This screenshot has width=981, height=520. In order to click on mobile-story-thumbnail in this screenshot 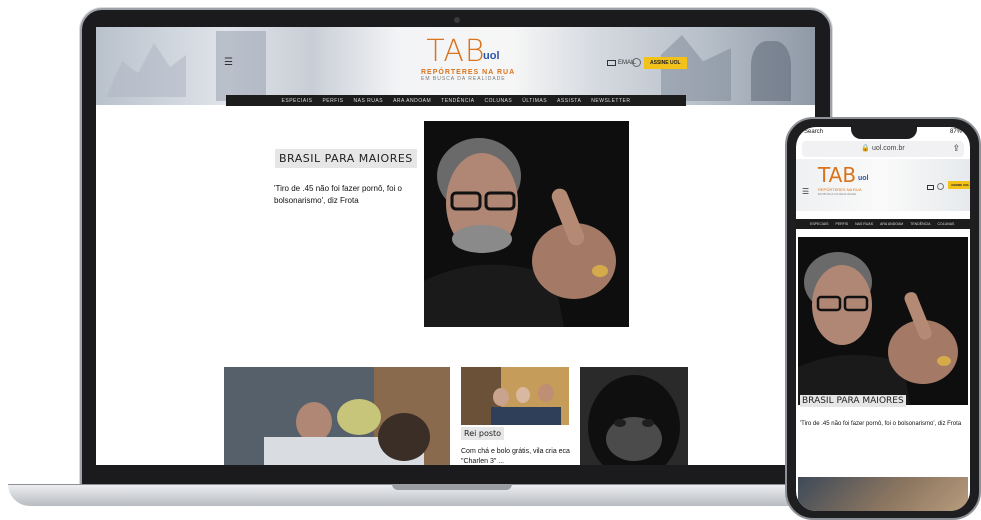, I will do `click(883, 494)`.